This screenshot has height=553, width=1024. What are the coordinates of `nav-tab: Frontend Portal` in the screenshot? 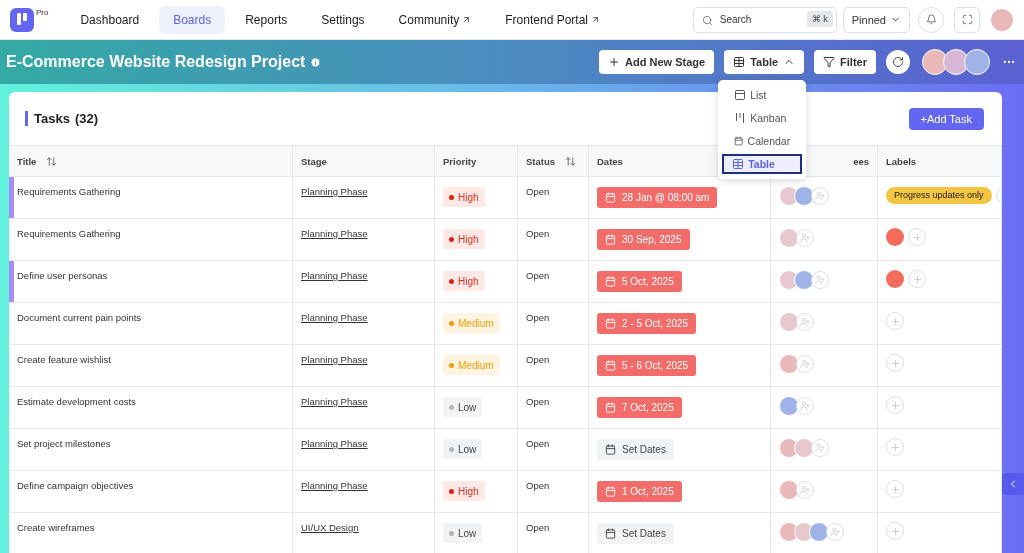 It's located at (552, 19).